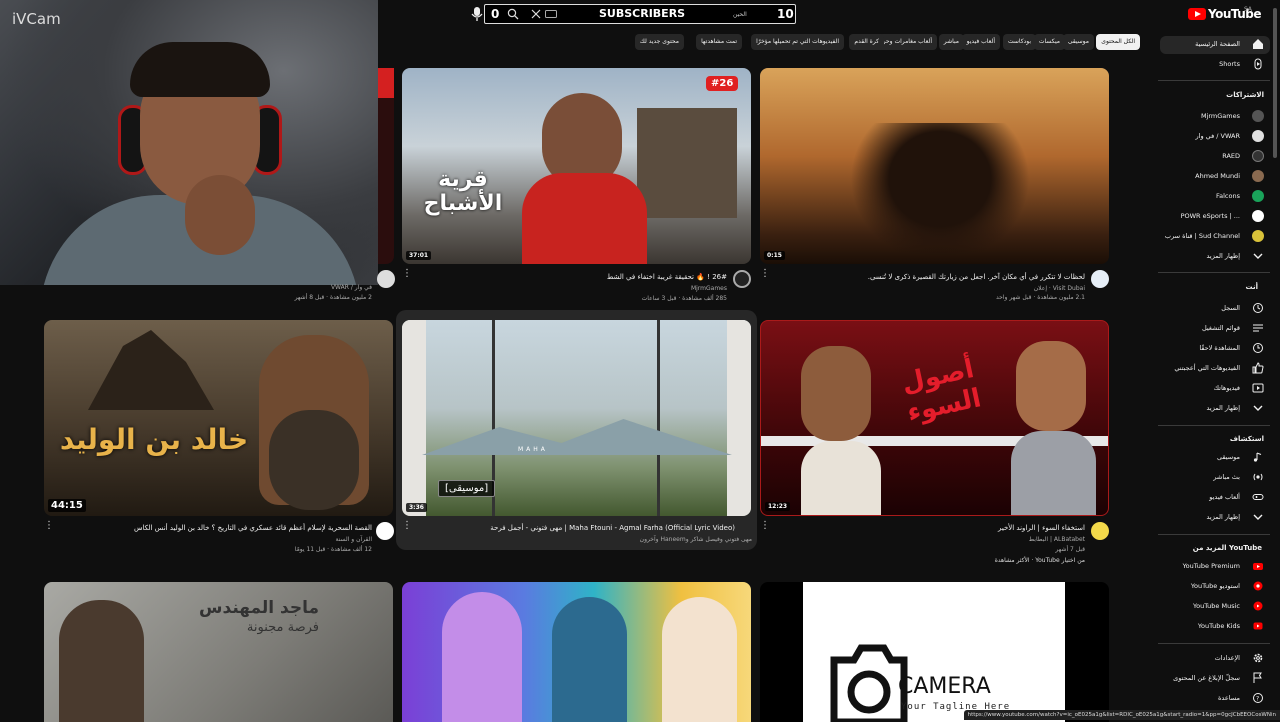  What do you see at coordinates (1100, 531) in the screenshot?
I see `channel-avatar-albatabet` at bounding box center [1100, 531].